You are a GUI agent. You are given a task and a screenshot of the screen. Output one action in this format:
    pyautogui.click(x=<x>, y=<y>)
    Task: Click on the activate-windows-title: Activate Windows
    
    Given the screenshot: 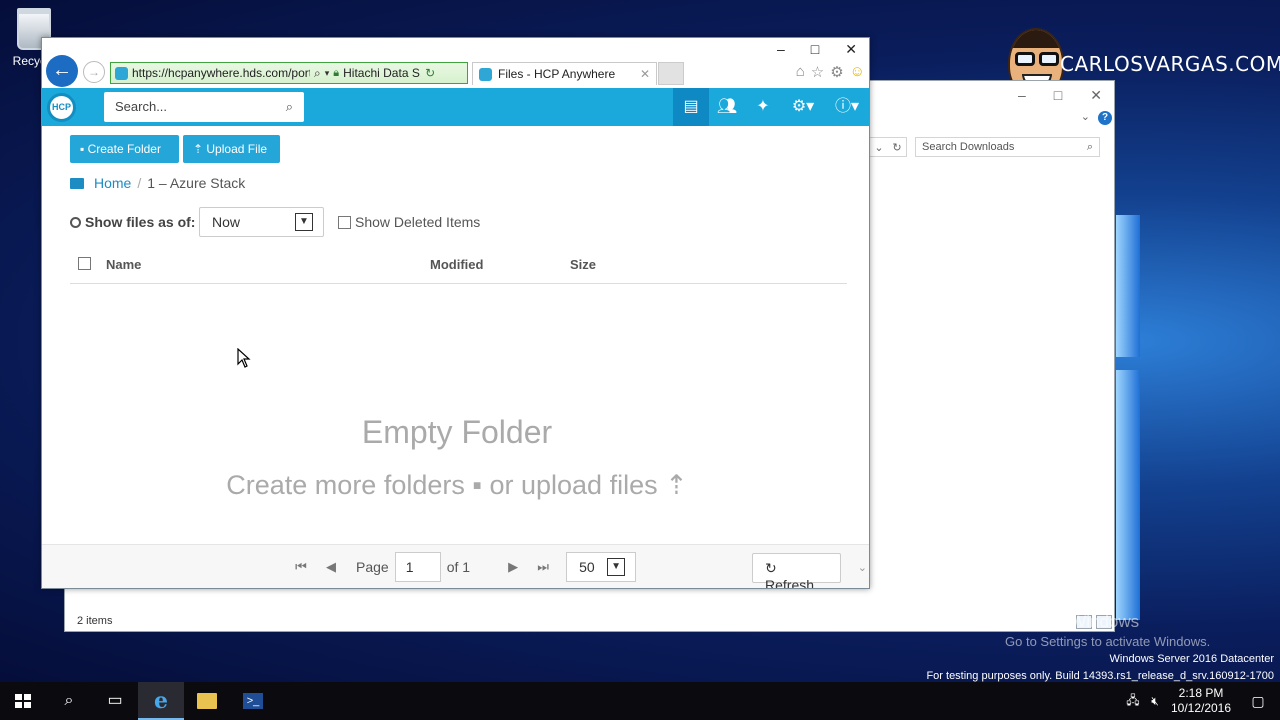 What is the action you would take?
    pyautogui.click(x=1072, y=621)
    